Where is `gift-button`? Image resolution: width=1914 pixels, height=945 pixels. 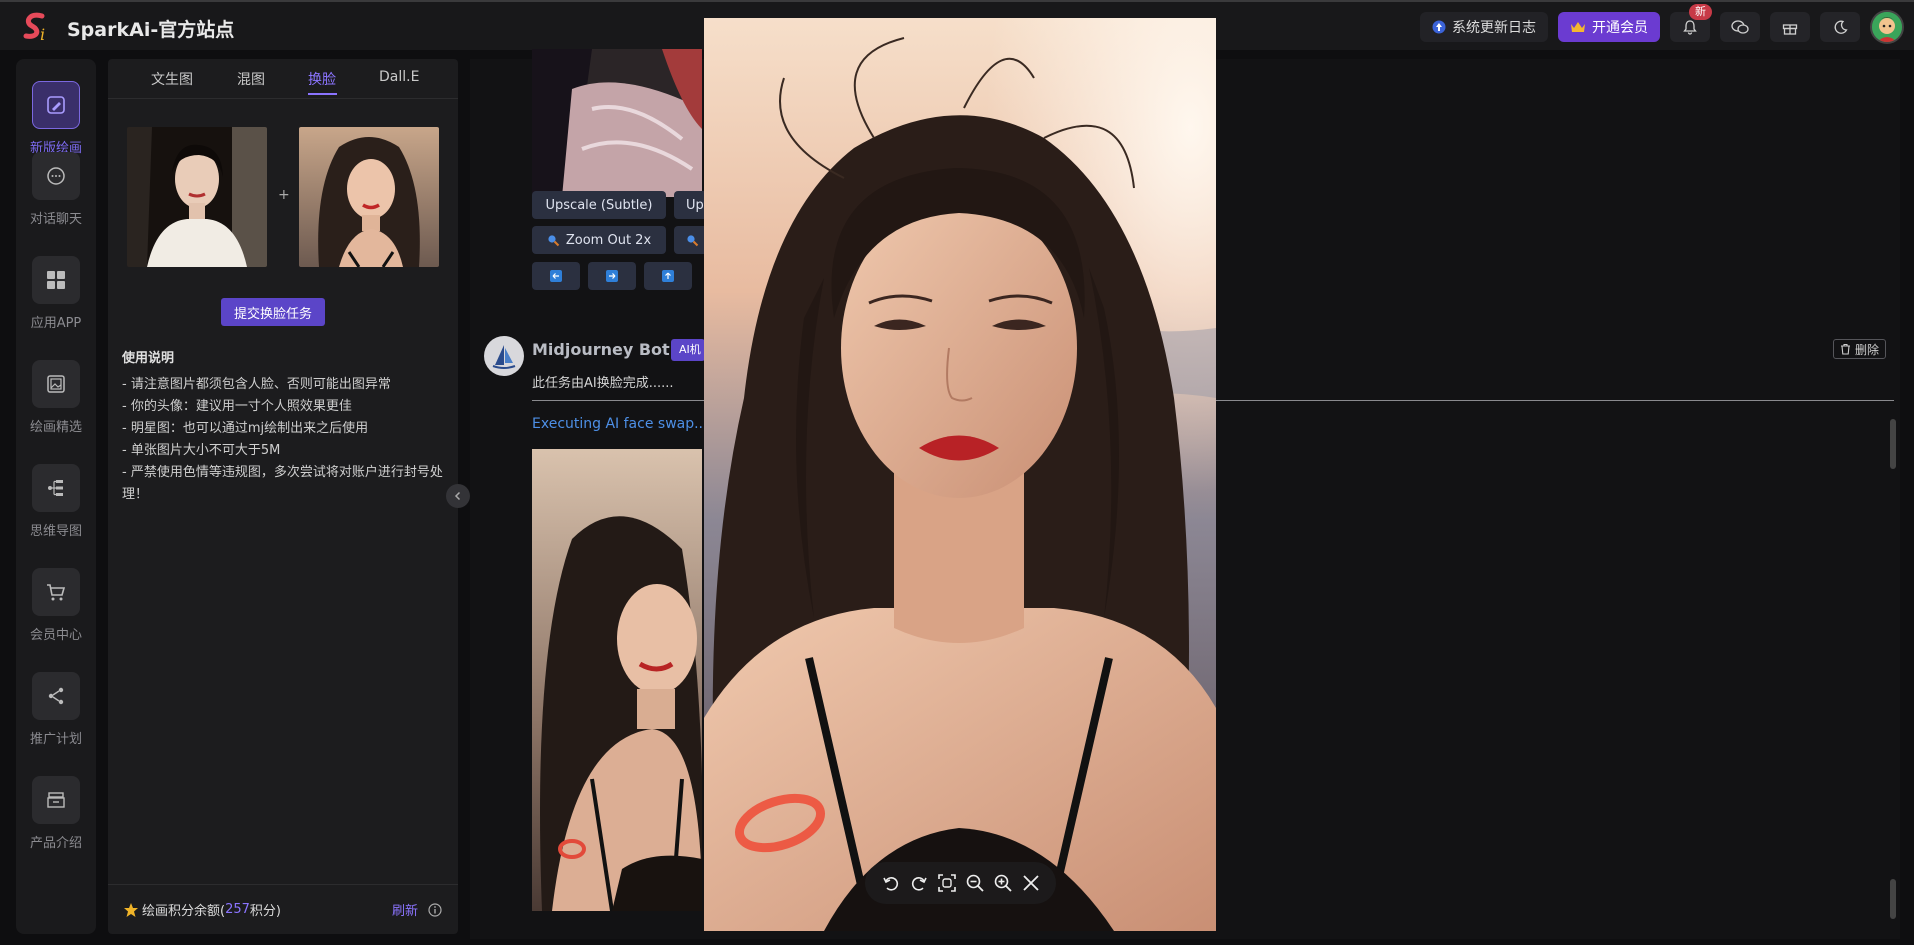
gift-button is located at coordinates (1790, 27).